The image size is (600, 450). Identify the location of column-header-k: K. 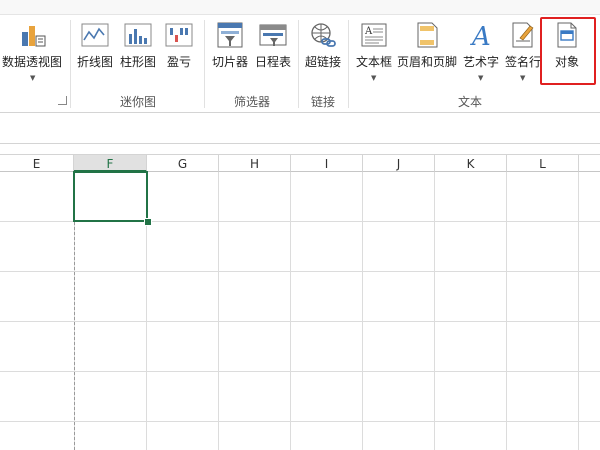
(471, 163).